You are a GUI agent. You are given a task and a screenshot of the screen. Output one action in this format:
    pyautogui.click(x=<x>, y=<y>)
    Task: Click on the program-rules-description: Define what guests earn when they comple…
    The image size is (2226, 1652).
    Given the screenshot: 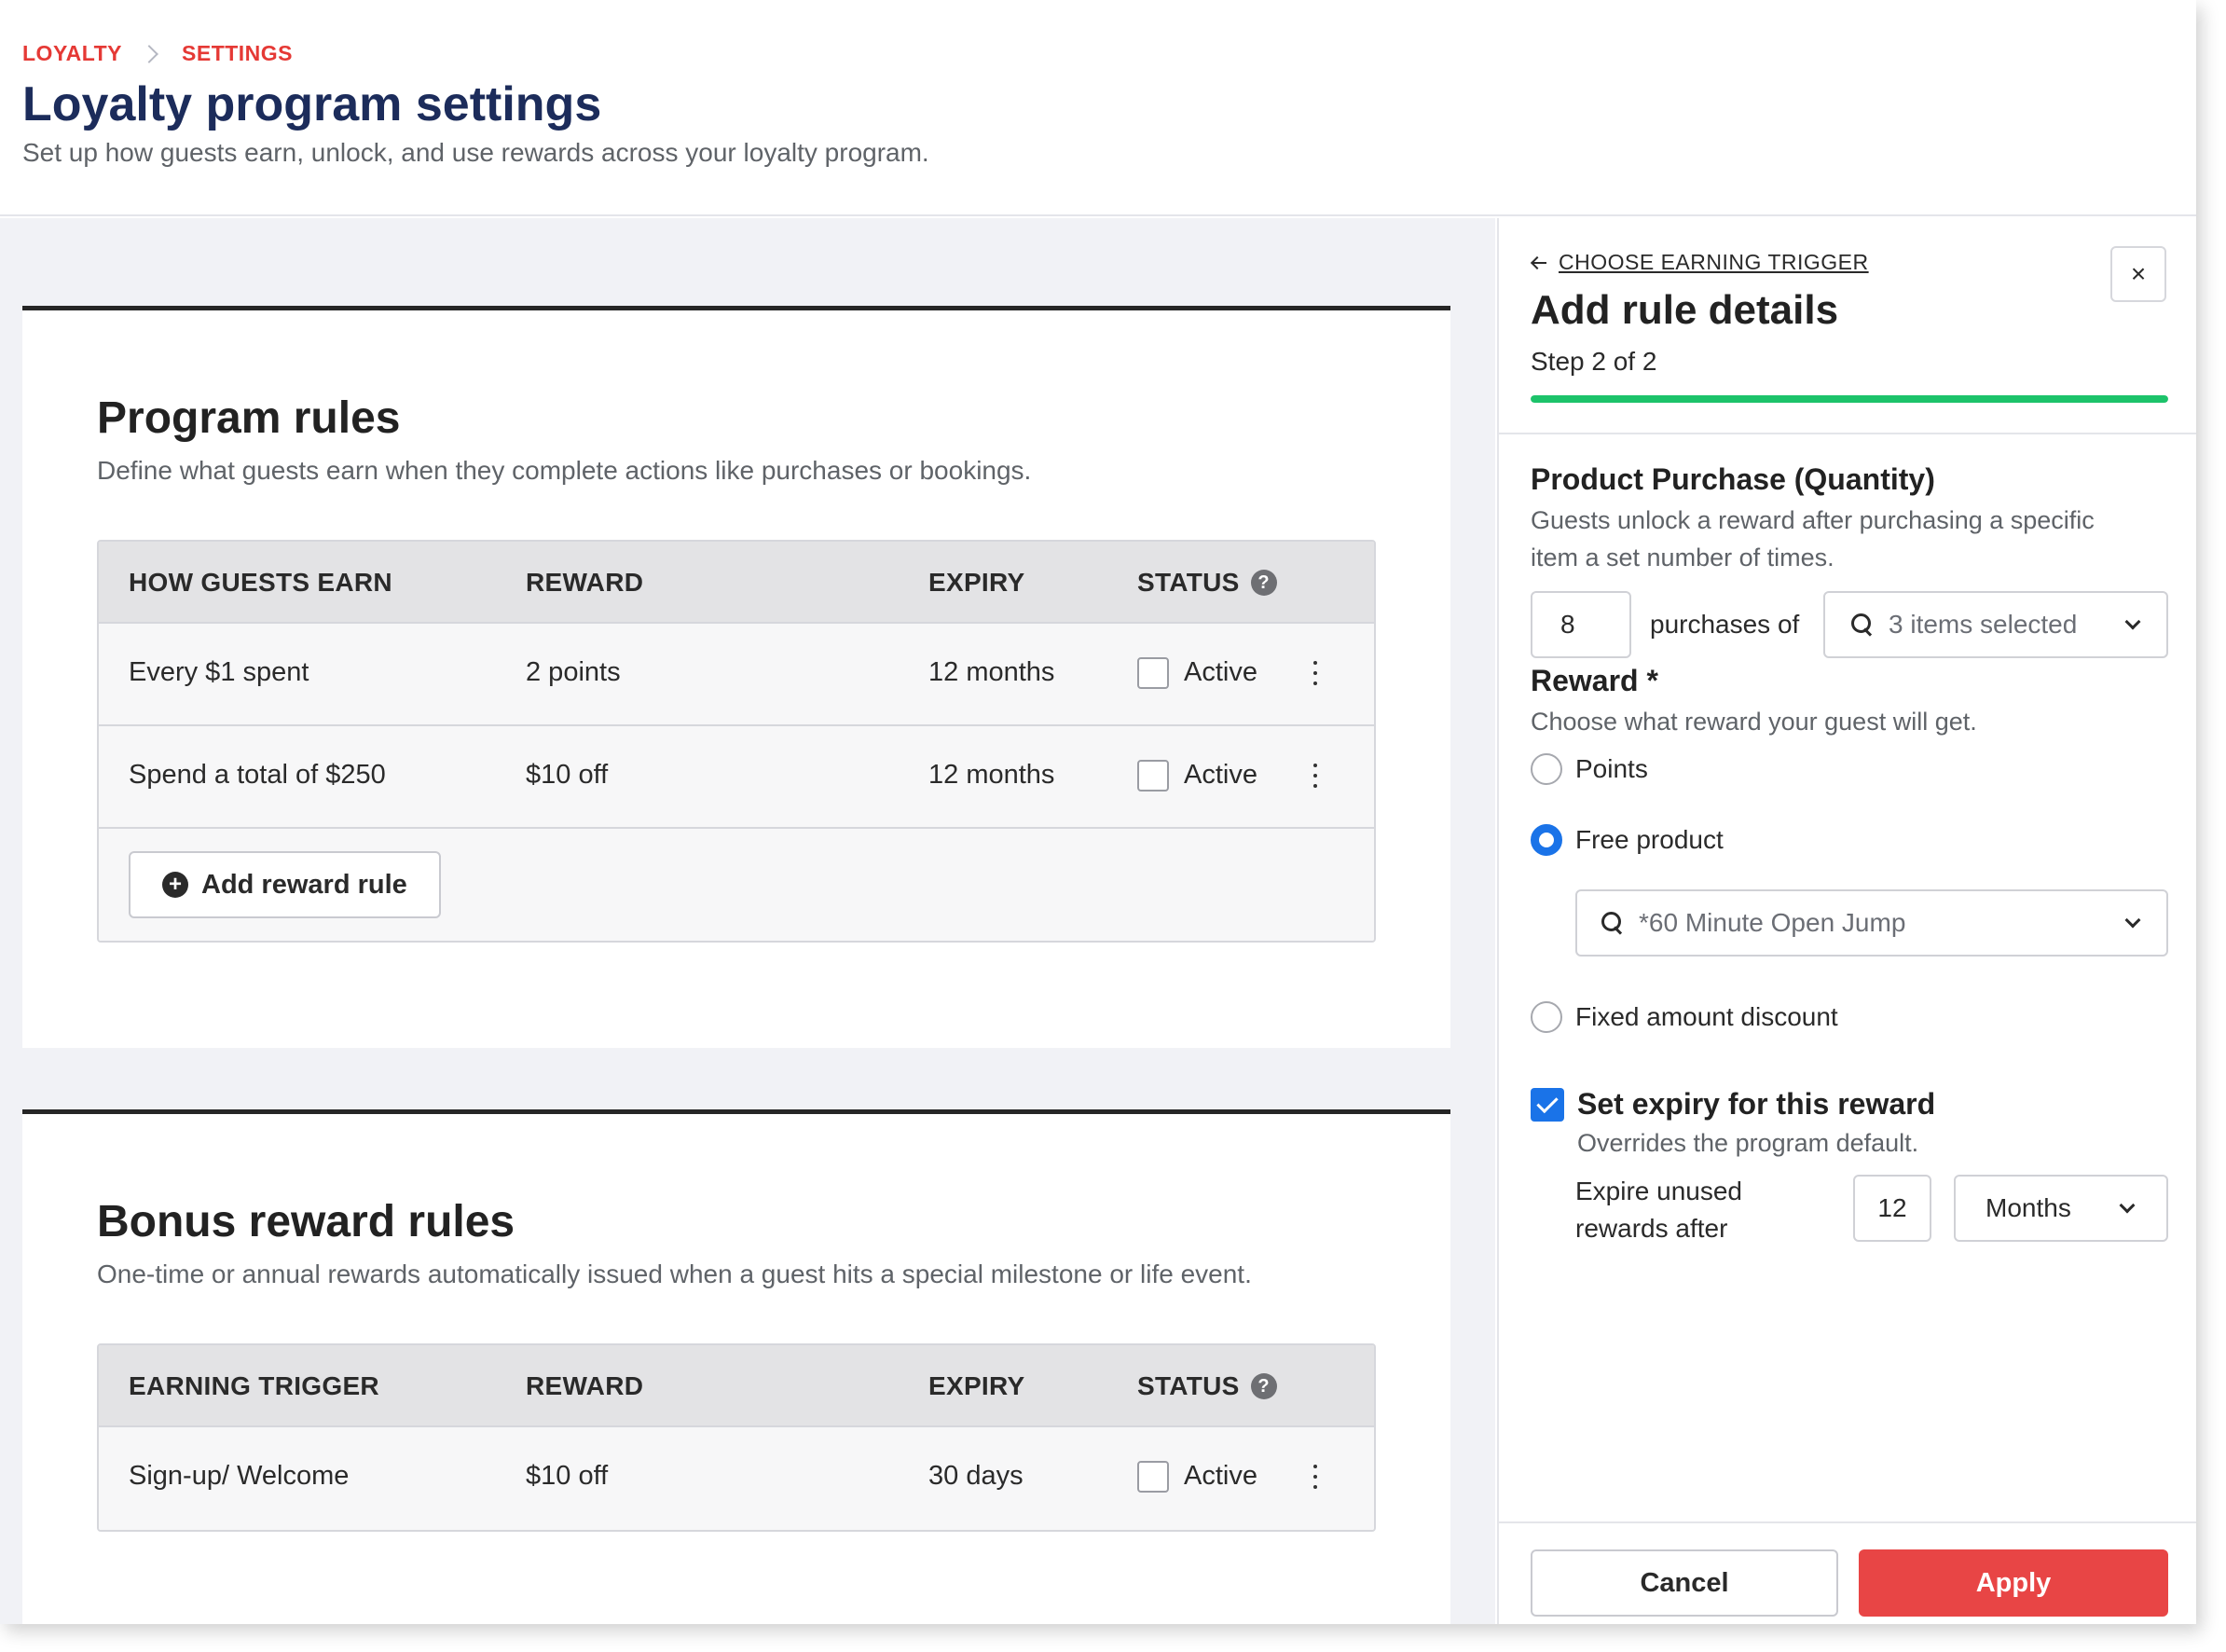 What is the action you would take?
    pyautogui.click(x=564, y=471)
    